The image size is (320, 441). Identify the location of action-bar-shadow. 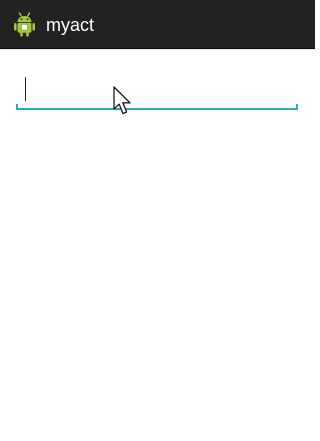
(157, 49).